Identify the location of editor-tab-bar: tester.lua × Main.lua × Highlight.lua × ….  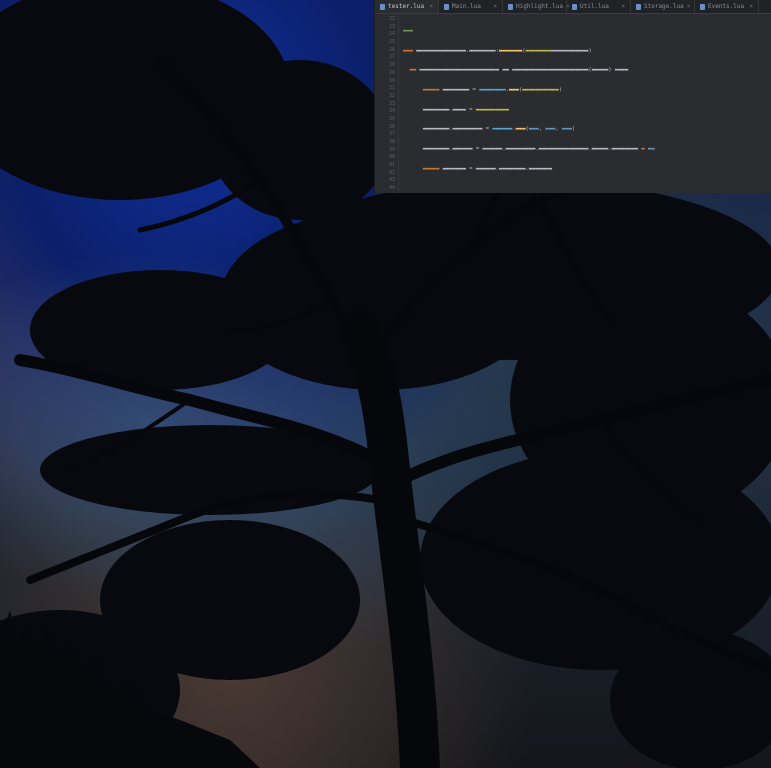
(573, 7).